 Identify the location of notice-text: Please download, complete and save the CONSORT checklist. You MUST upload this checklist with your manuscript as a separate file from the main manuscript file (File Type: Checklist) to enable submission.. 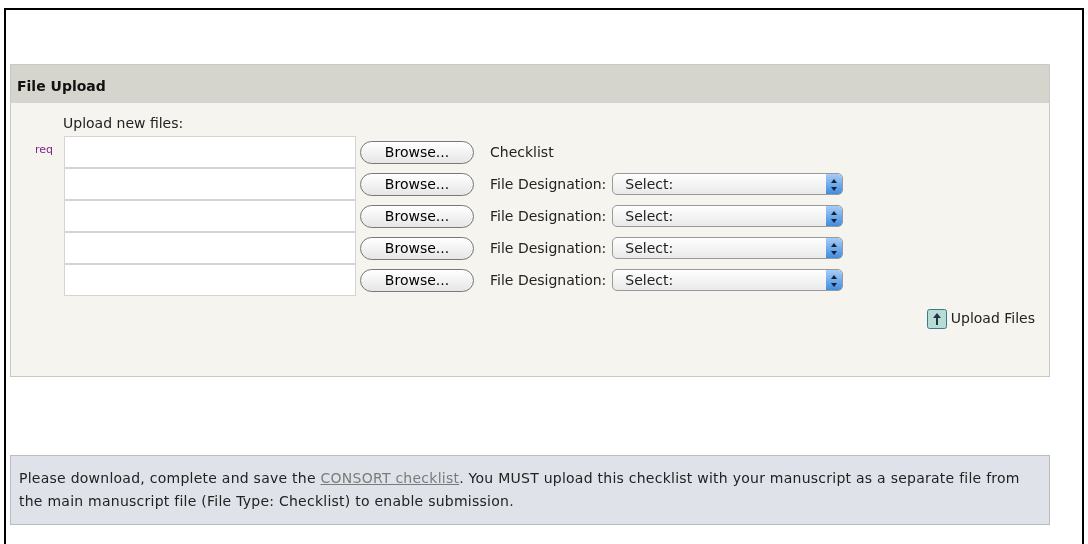
(530, 490).